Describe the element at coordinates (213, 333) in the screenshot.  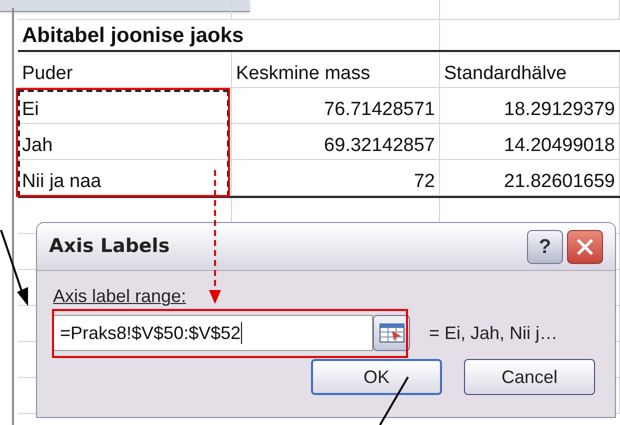
I see `range-field: =Praks8!$V$50:$V$52` at that location.